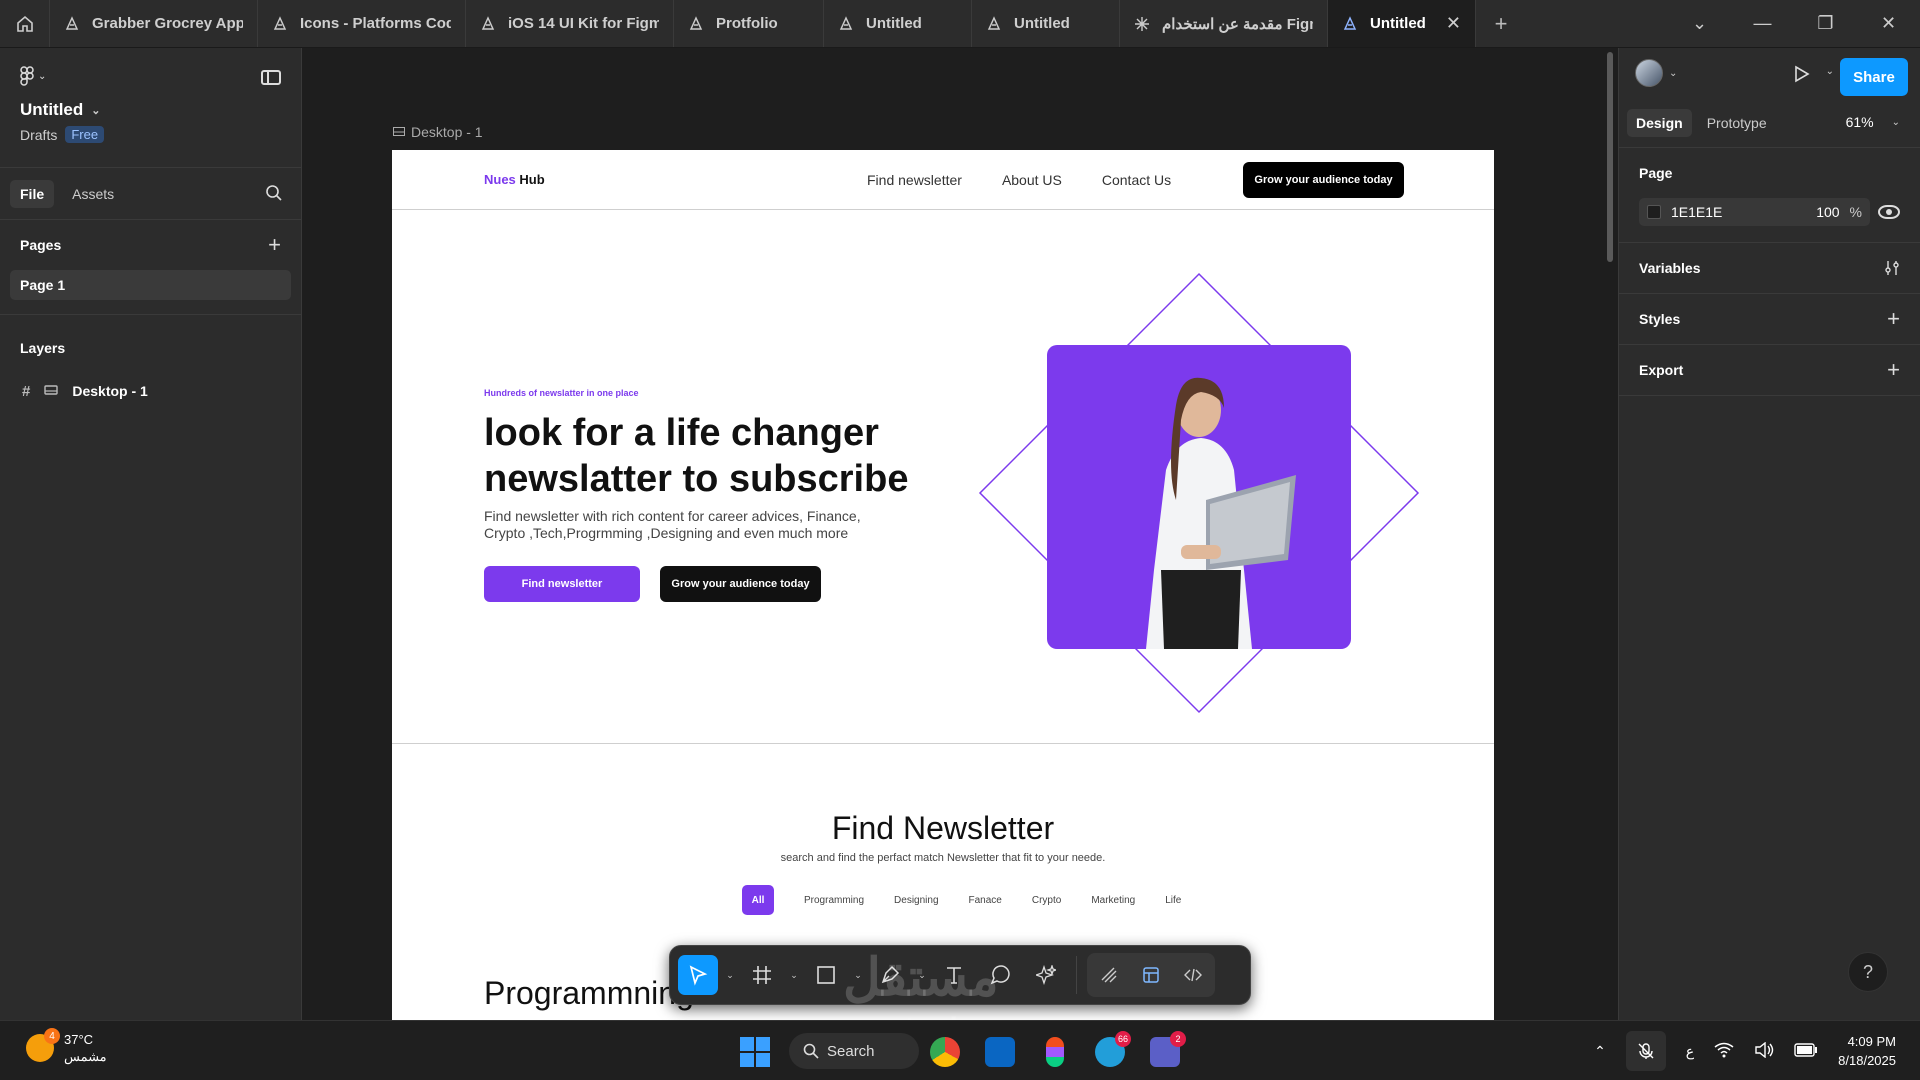 The image size is (1920, 1080). I want to click on tab-untitled-2: Untitled, so click(1046, 23).